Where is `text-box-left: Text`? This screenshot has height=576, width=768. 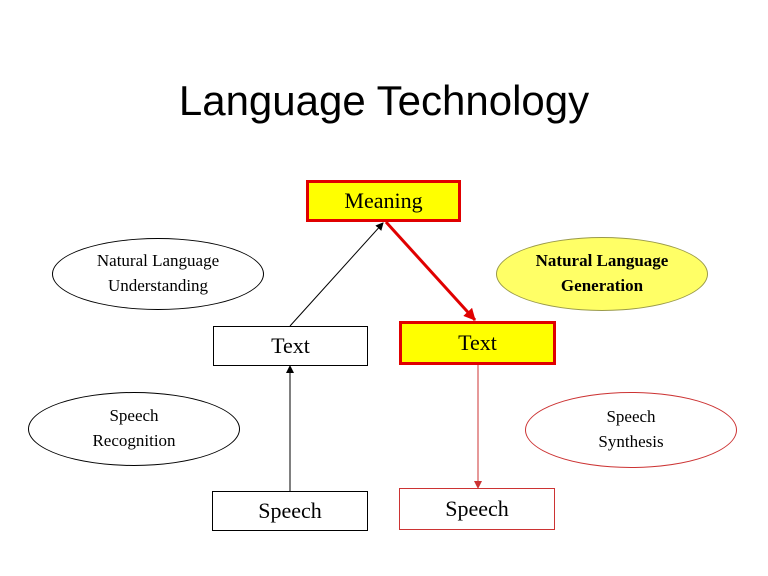 text-box-left: Text is located at coordinates (290, 346).